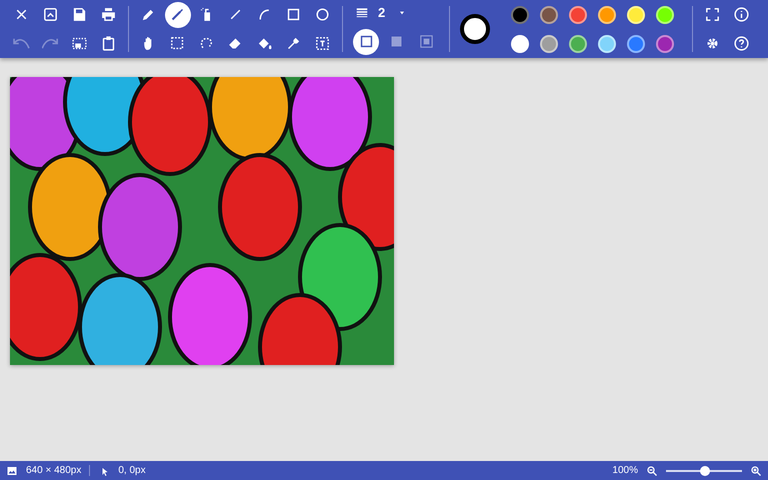 The height and width of the screenshot is (480, 768). I want to click on image-size: 640 × 480px, so click(54, 471).